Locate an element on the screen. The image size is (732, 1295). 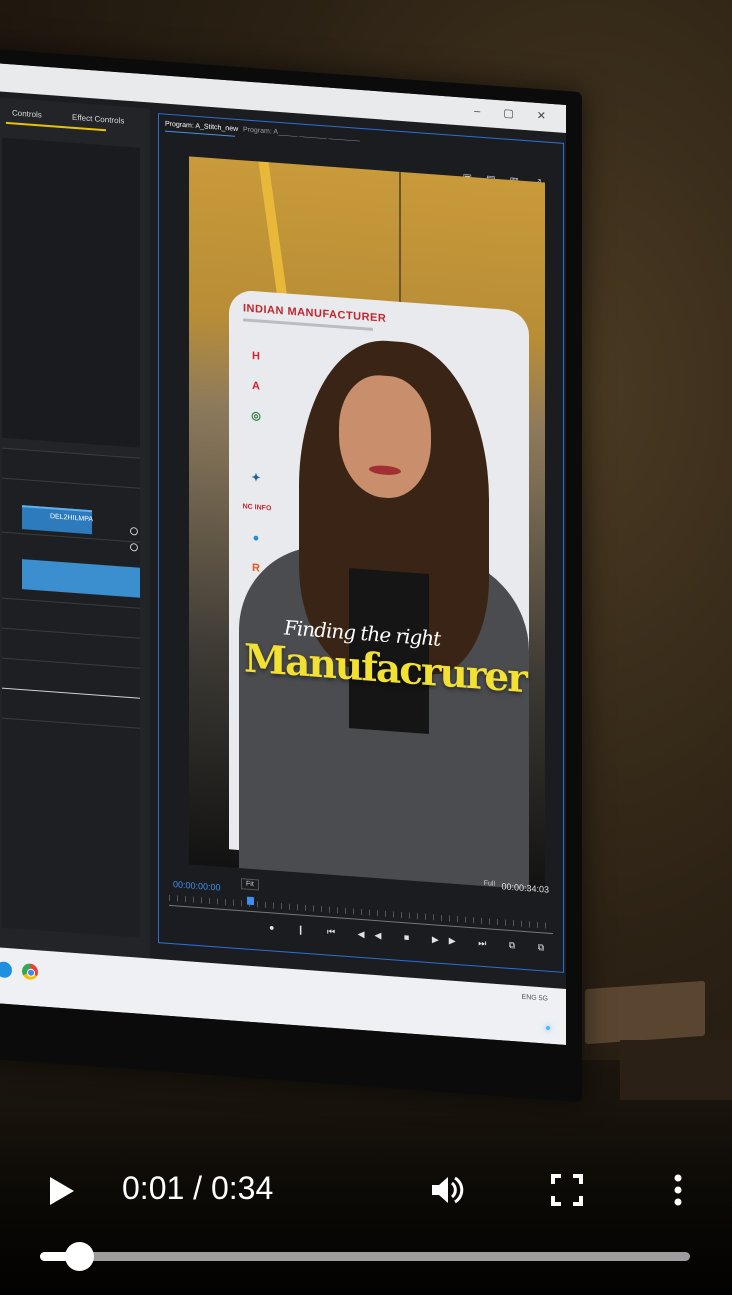
timeline-panel: DEL2HILMPA is located at coordinates (71, 692).